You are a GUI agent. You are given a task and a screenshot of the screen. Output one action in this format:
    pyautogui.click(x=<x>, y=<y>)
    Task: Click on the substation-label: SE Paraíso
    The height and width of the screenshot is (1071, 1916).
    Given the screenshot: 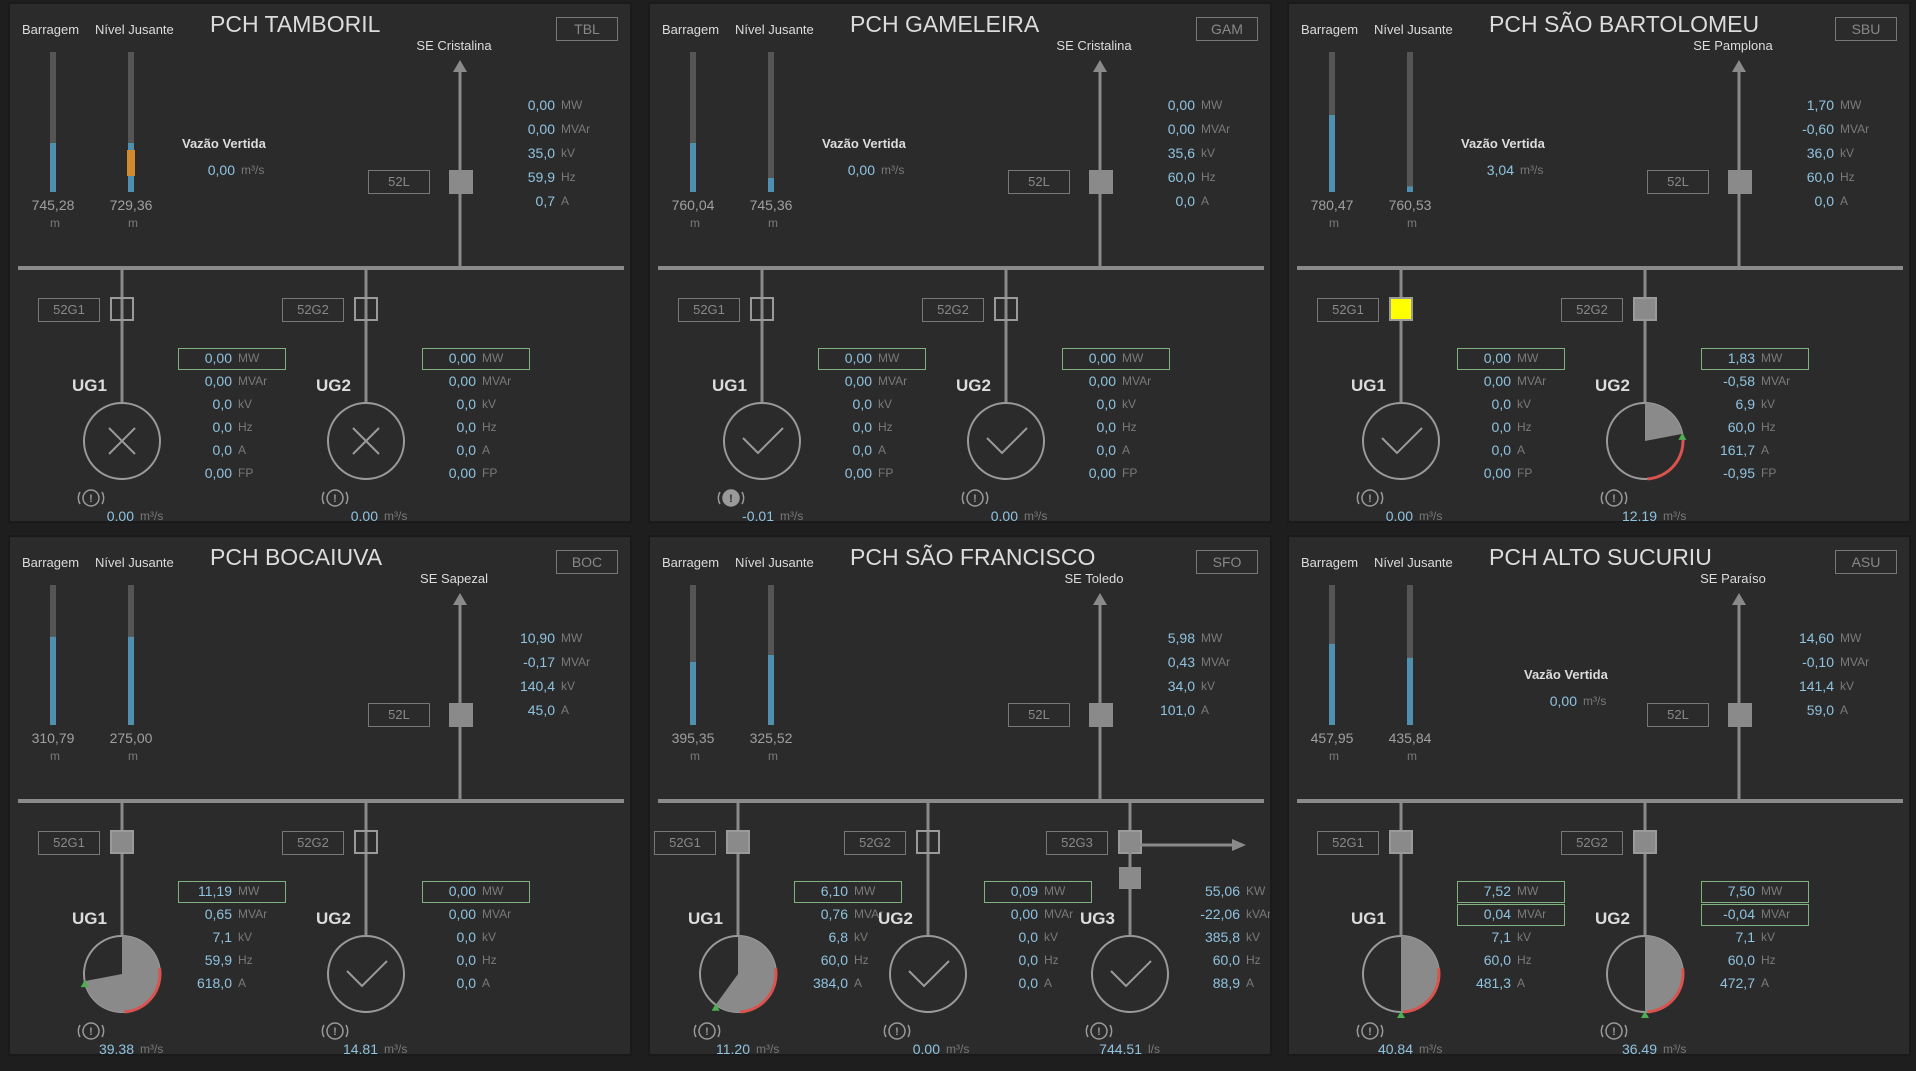 What is the action you would take?
    pyautogui.click(x=1733, y=578)
    